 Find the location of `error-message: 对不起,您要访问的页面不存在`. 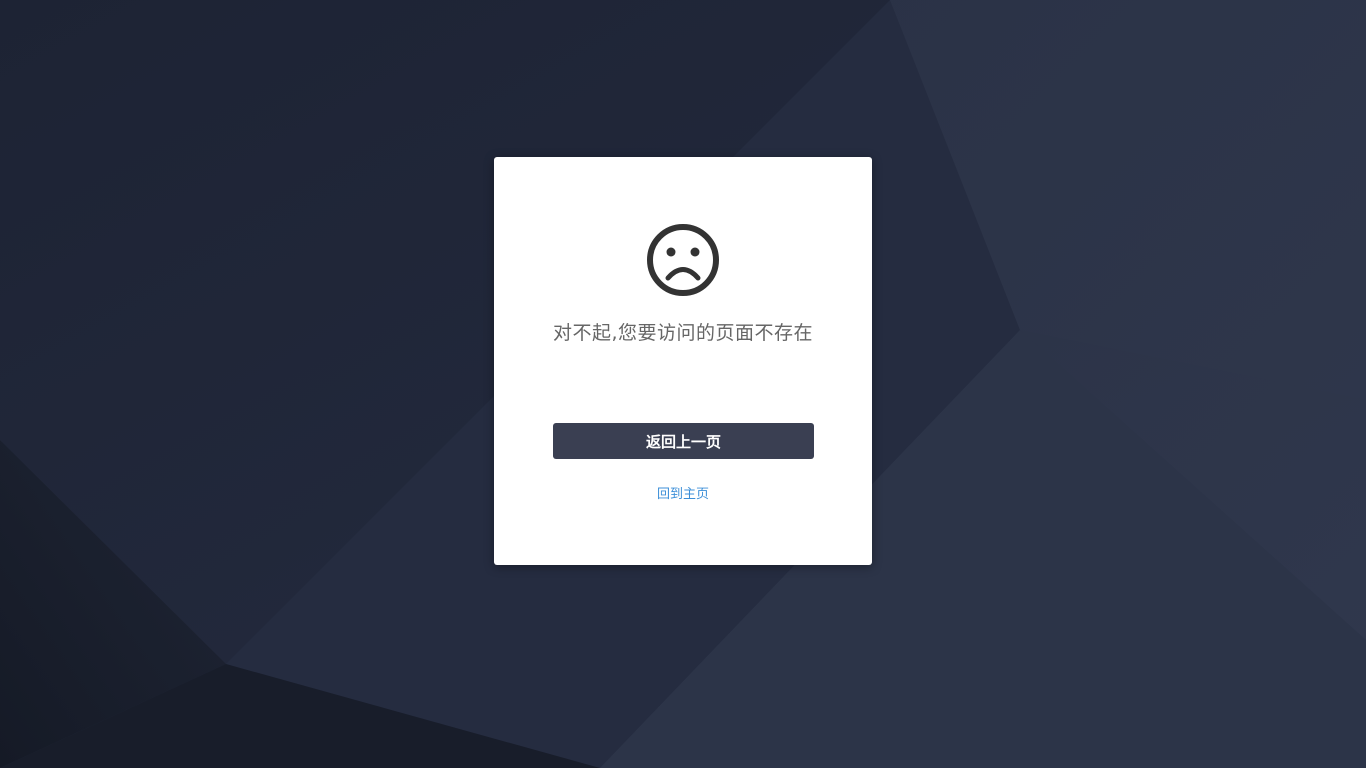

error-message: 对不起,您要访问的页面不存在 is located at coordinates (683, 333).